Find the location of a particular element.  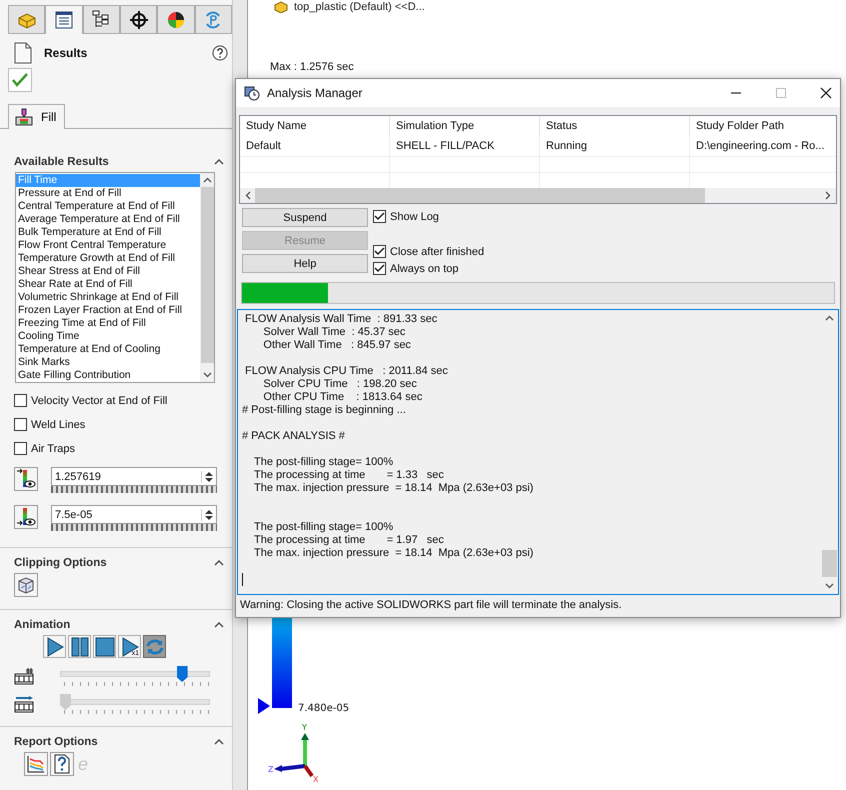

section-title: Available Results is located at coordinates (61, 162).